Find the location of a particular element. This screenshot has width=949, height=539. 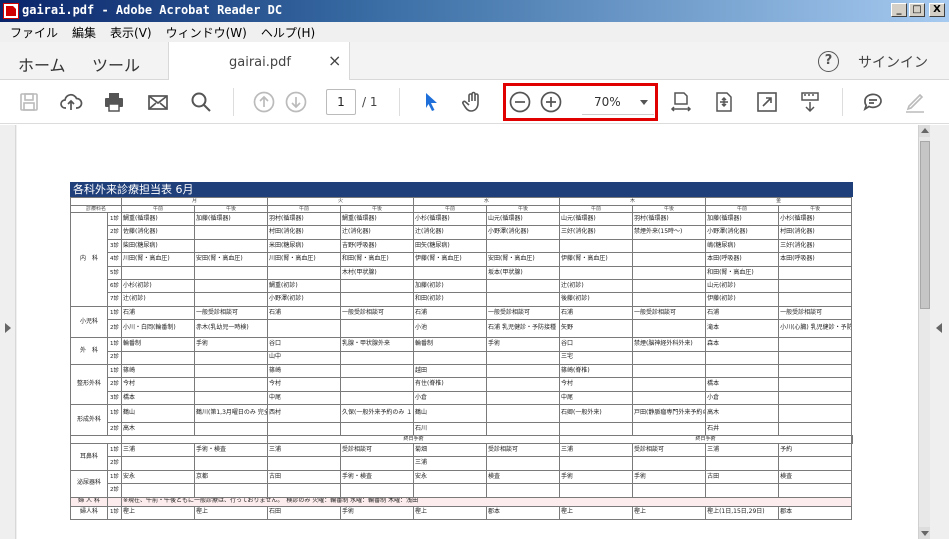

save-icon is located at coordinates (29, 102).